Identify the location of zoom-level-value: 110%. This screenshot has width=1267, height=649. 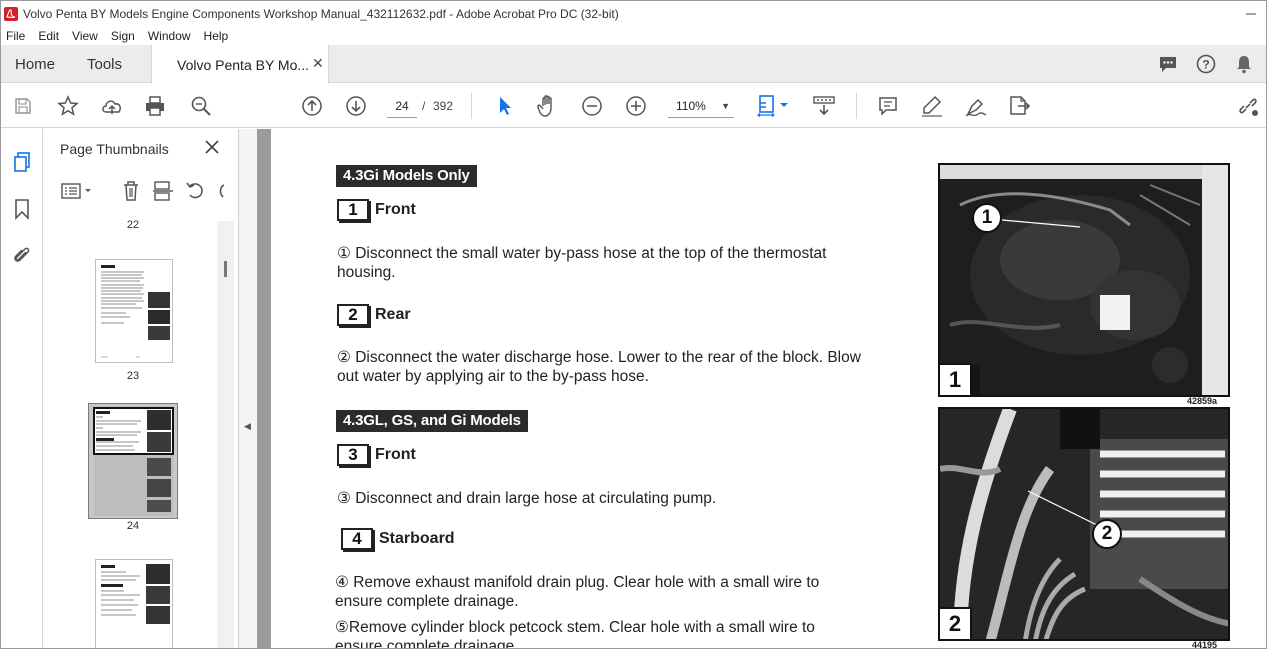
(691, 106).